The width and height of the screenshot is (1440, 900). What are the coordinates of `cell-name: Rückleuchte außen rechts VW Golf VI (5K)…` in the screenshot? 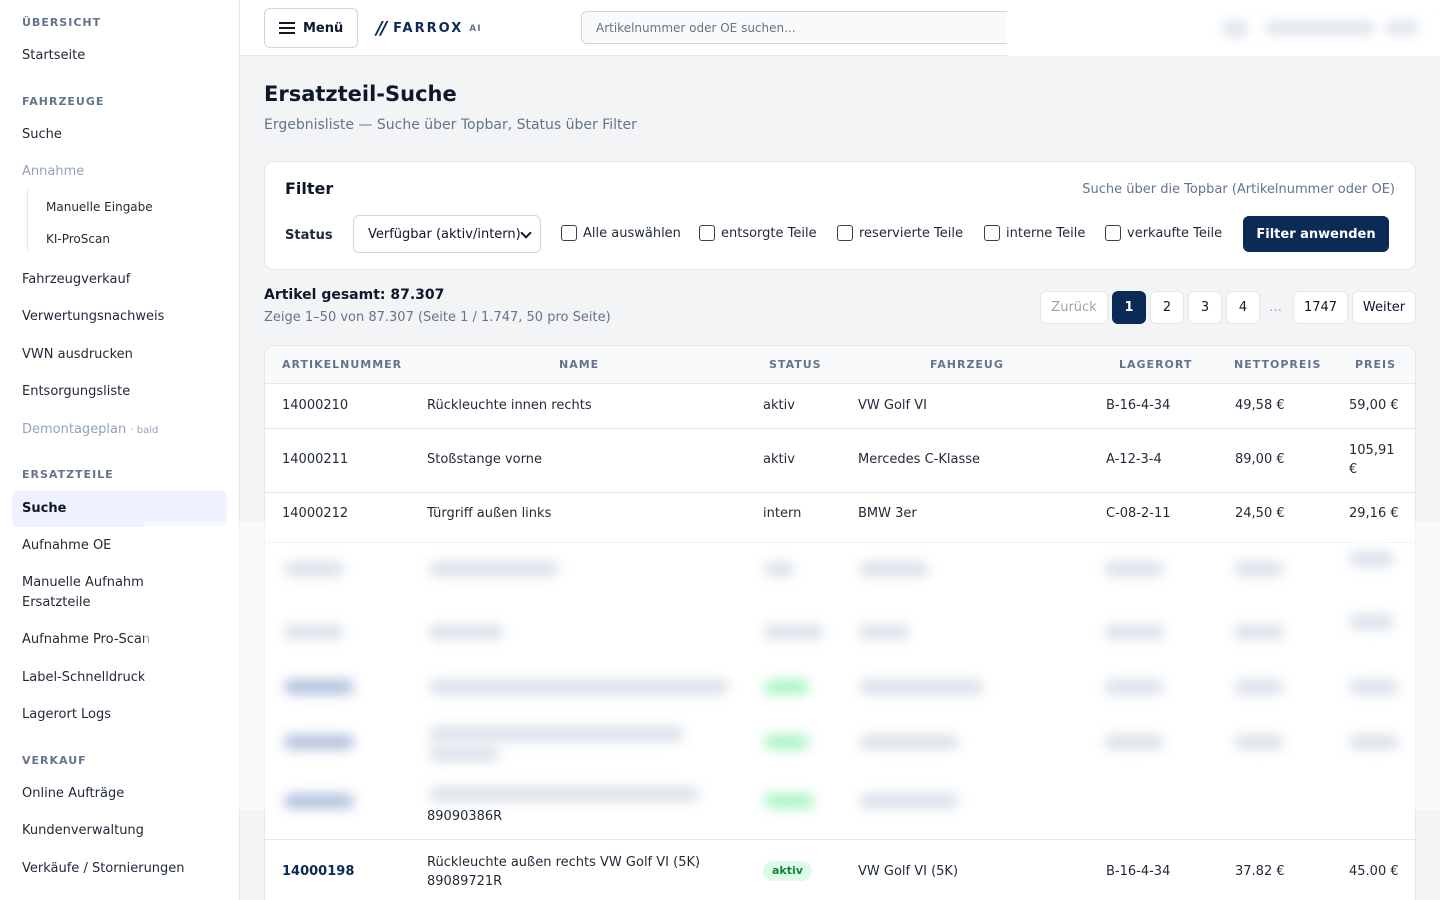 It's located at (563, 872).